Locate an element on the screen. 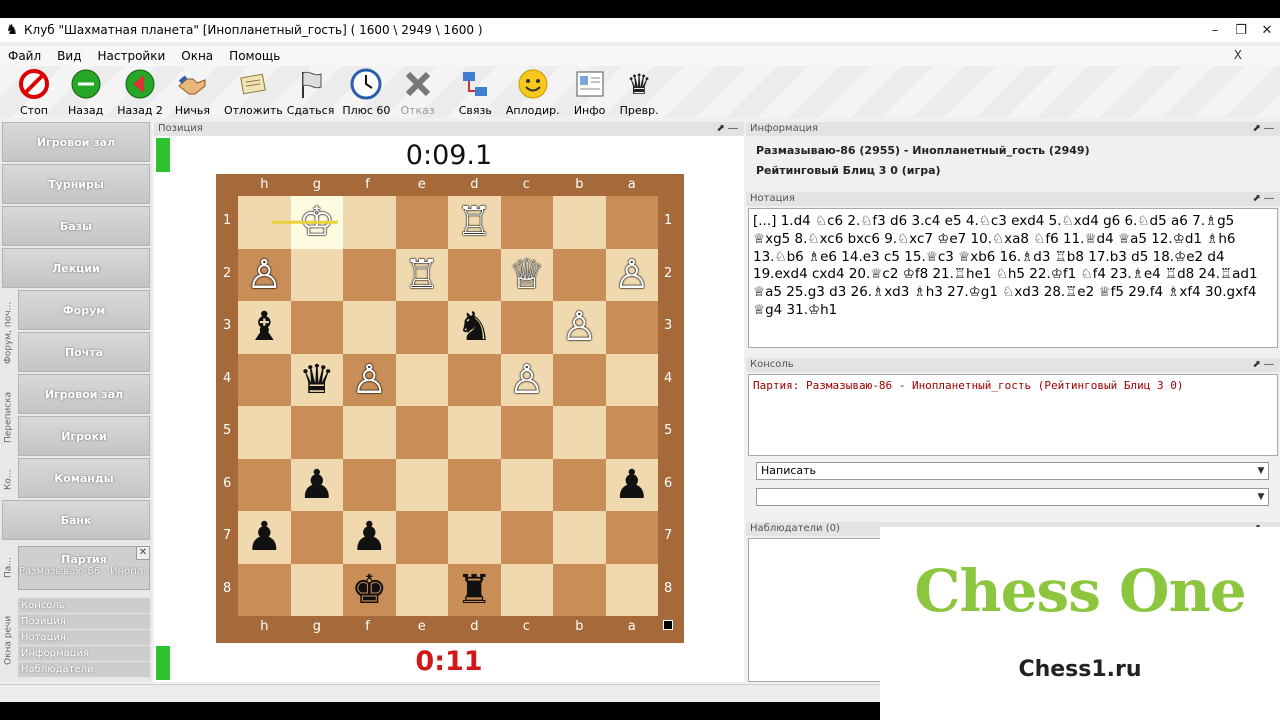 The width and height of the screenshot is (1280, 720). window-item-notation: Нотация is located at coordinates (84, 638).